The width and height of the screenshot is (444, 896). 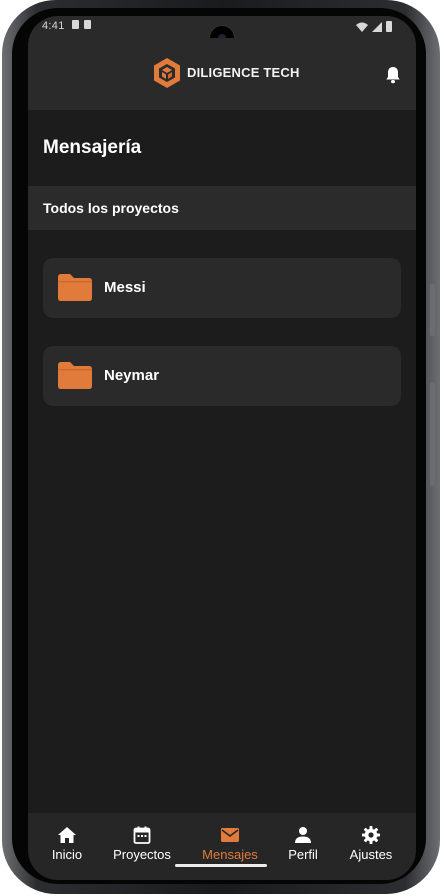 What do you see at coordinates (92, 147) in the screenshot?
I see `page-title: Mensajería` at bounding box center [92, 147].